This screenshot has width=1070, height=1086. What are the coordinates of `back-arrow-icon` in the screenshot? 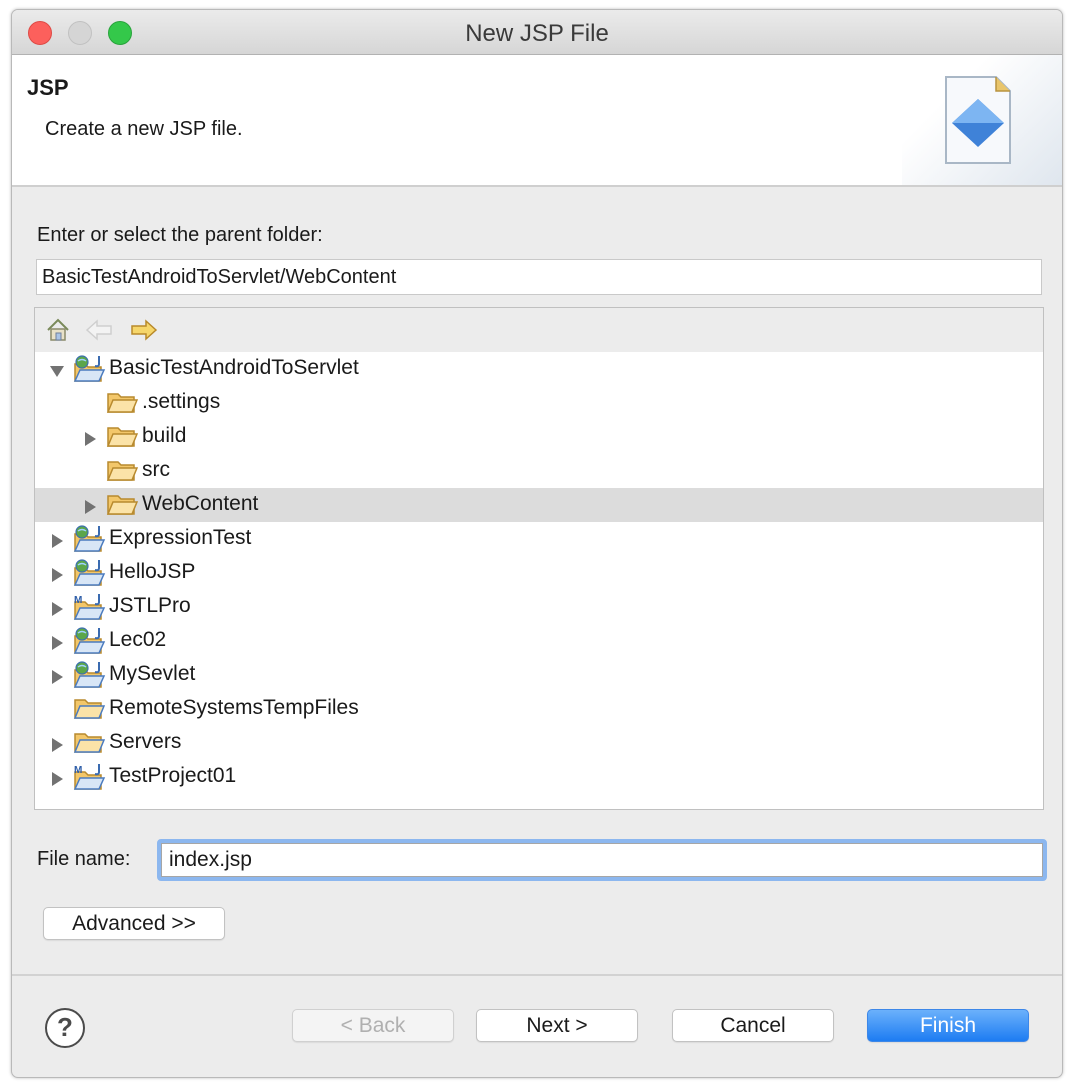 It's located at (99, 330).